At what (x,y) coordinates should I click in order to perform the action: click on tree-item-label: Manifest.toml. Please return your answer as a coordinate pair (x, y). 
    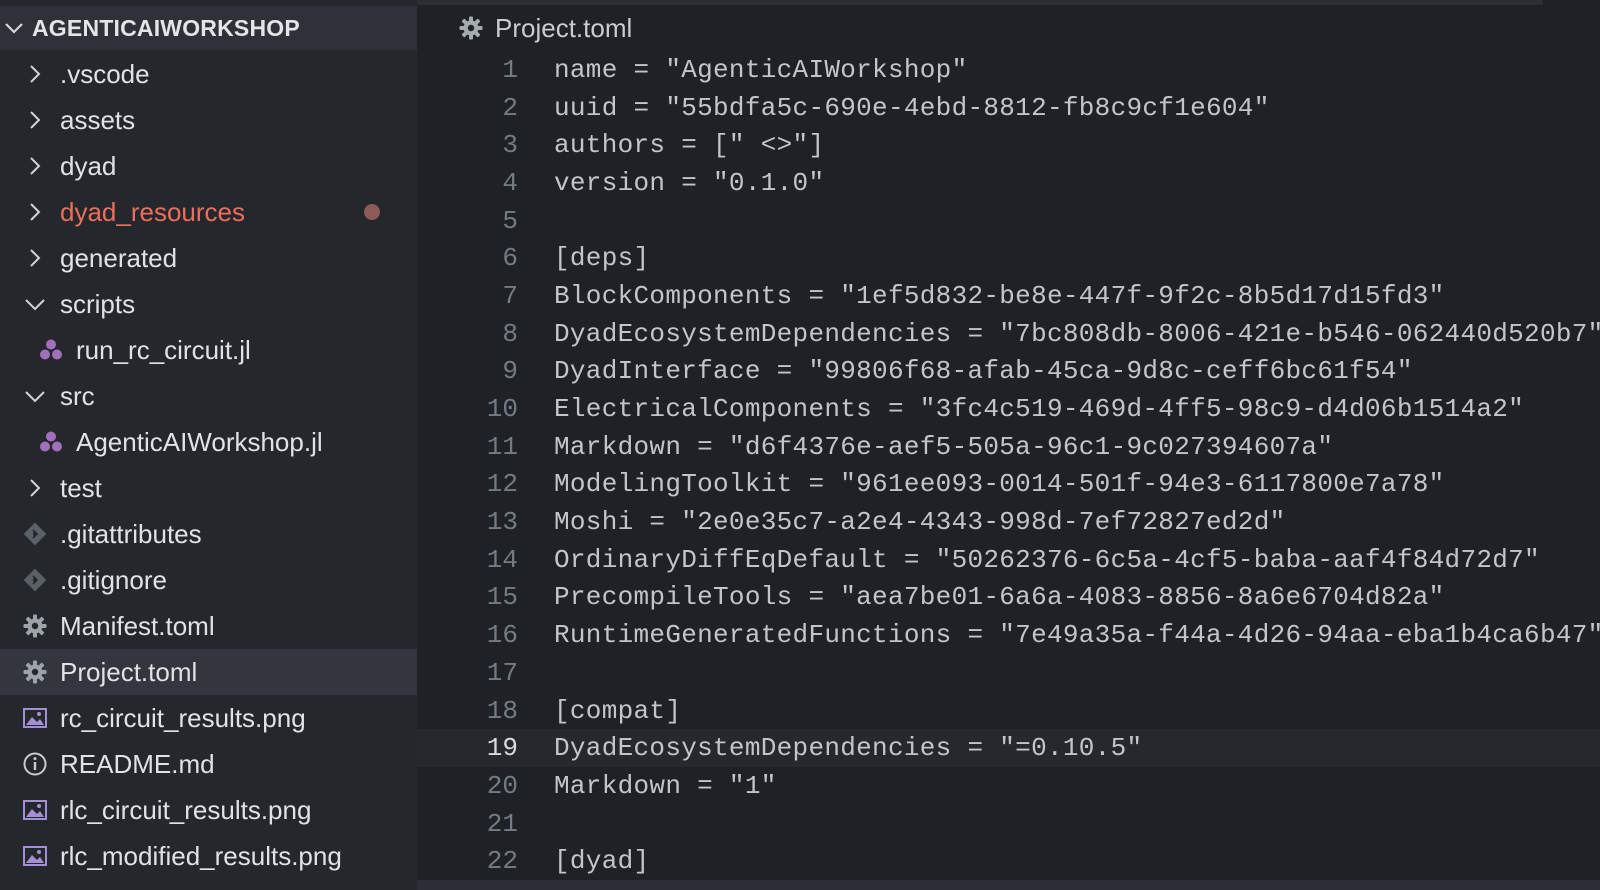
    Looking at the image, I should click on (137, 625).